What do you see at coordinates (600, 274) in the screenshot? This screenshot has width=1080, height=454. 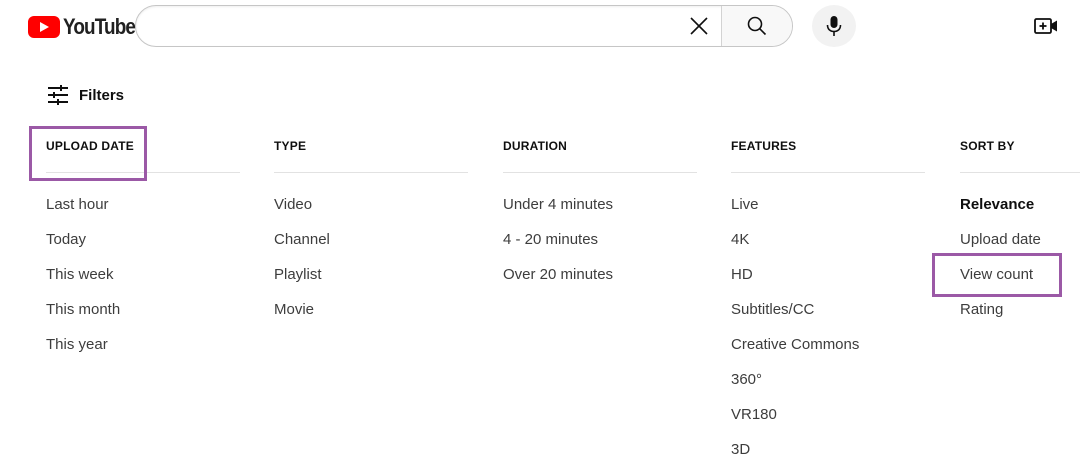 I see `filter-option-over-20-minutes: Over 20 minutes` at bounding box center [600, 274].